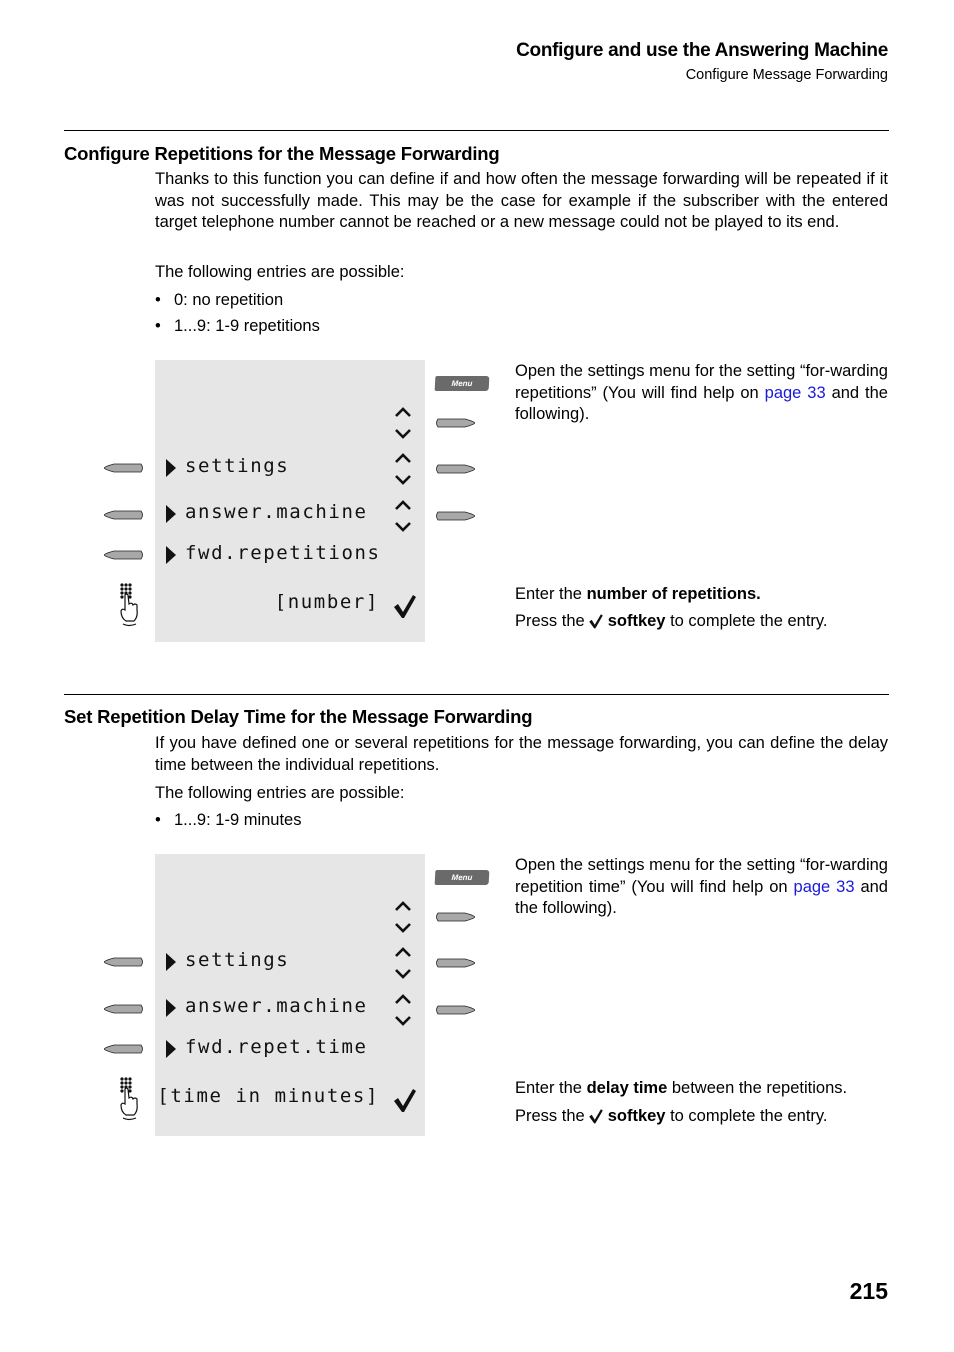  I want to click on chapter-title: Configure and use the Answering Machine, so click(702, 50).